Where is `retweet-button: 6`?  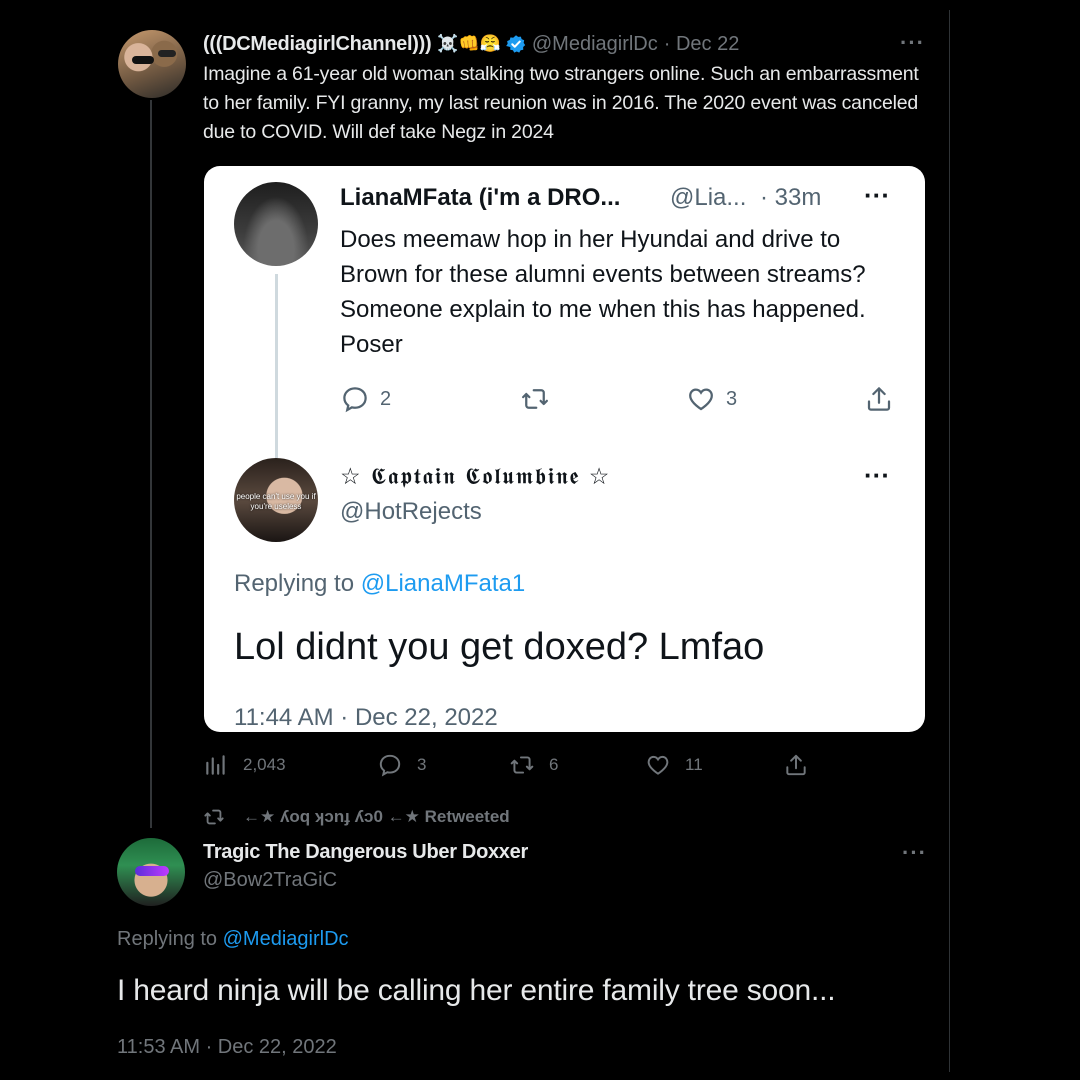
retweet-button: 6 is located at coordinates (533, 765).